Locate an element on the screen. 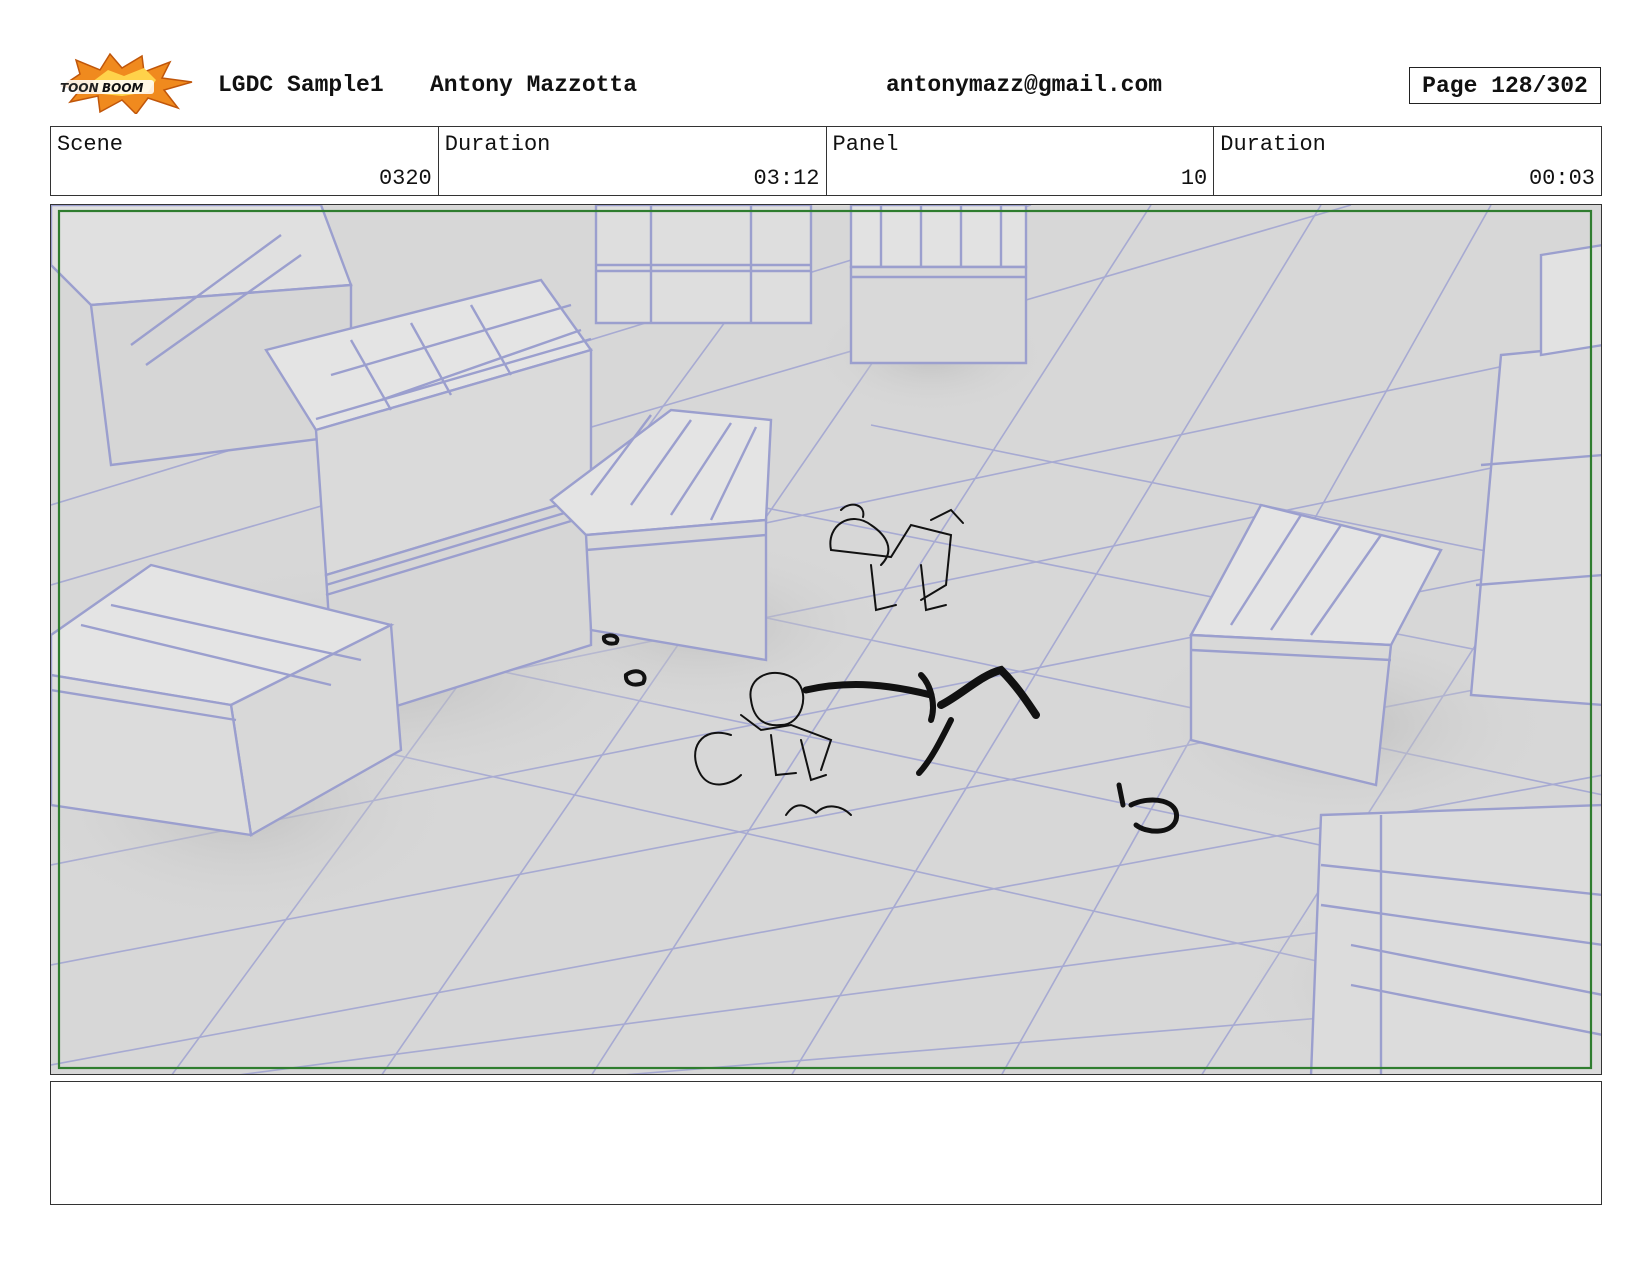  page-number: Page 128/302 is located at coordinates (1505, 85).